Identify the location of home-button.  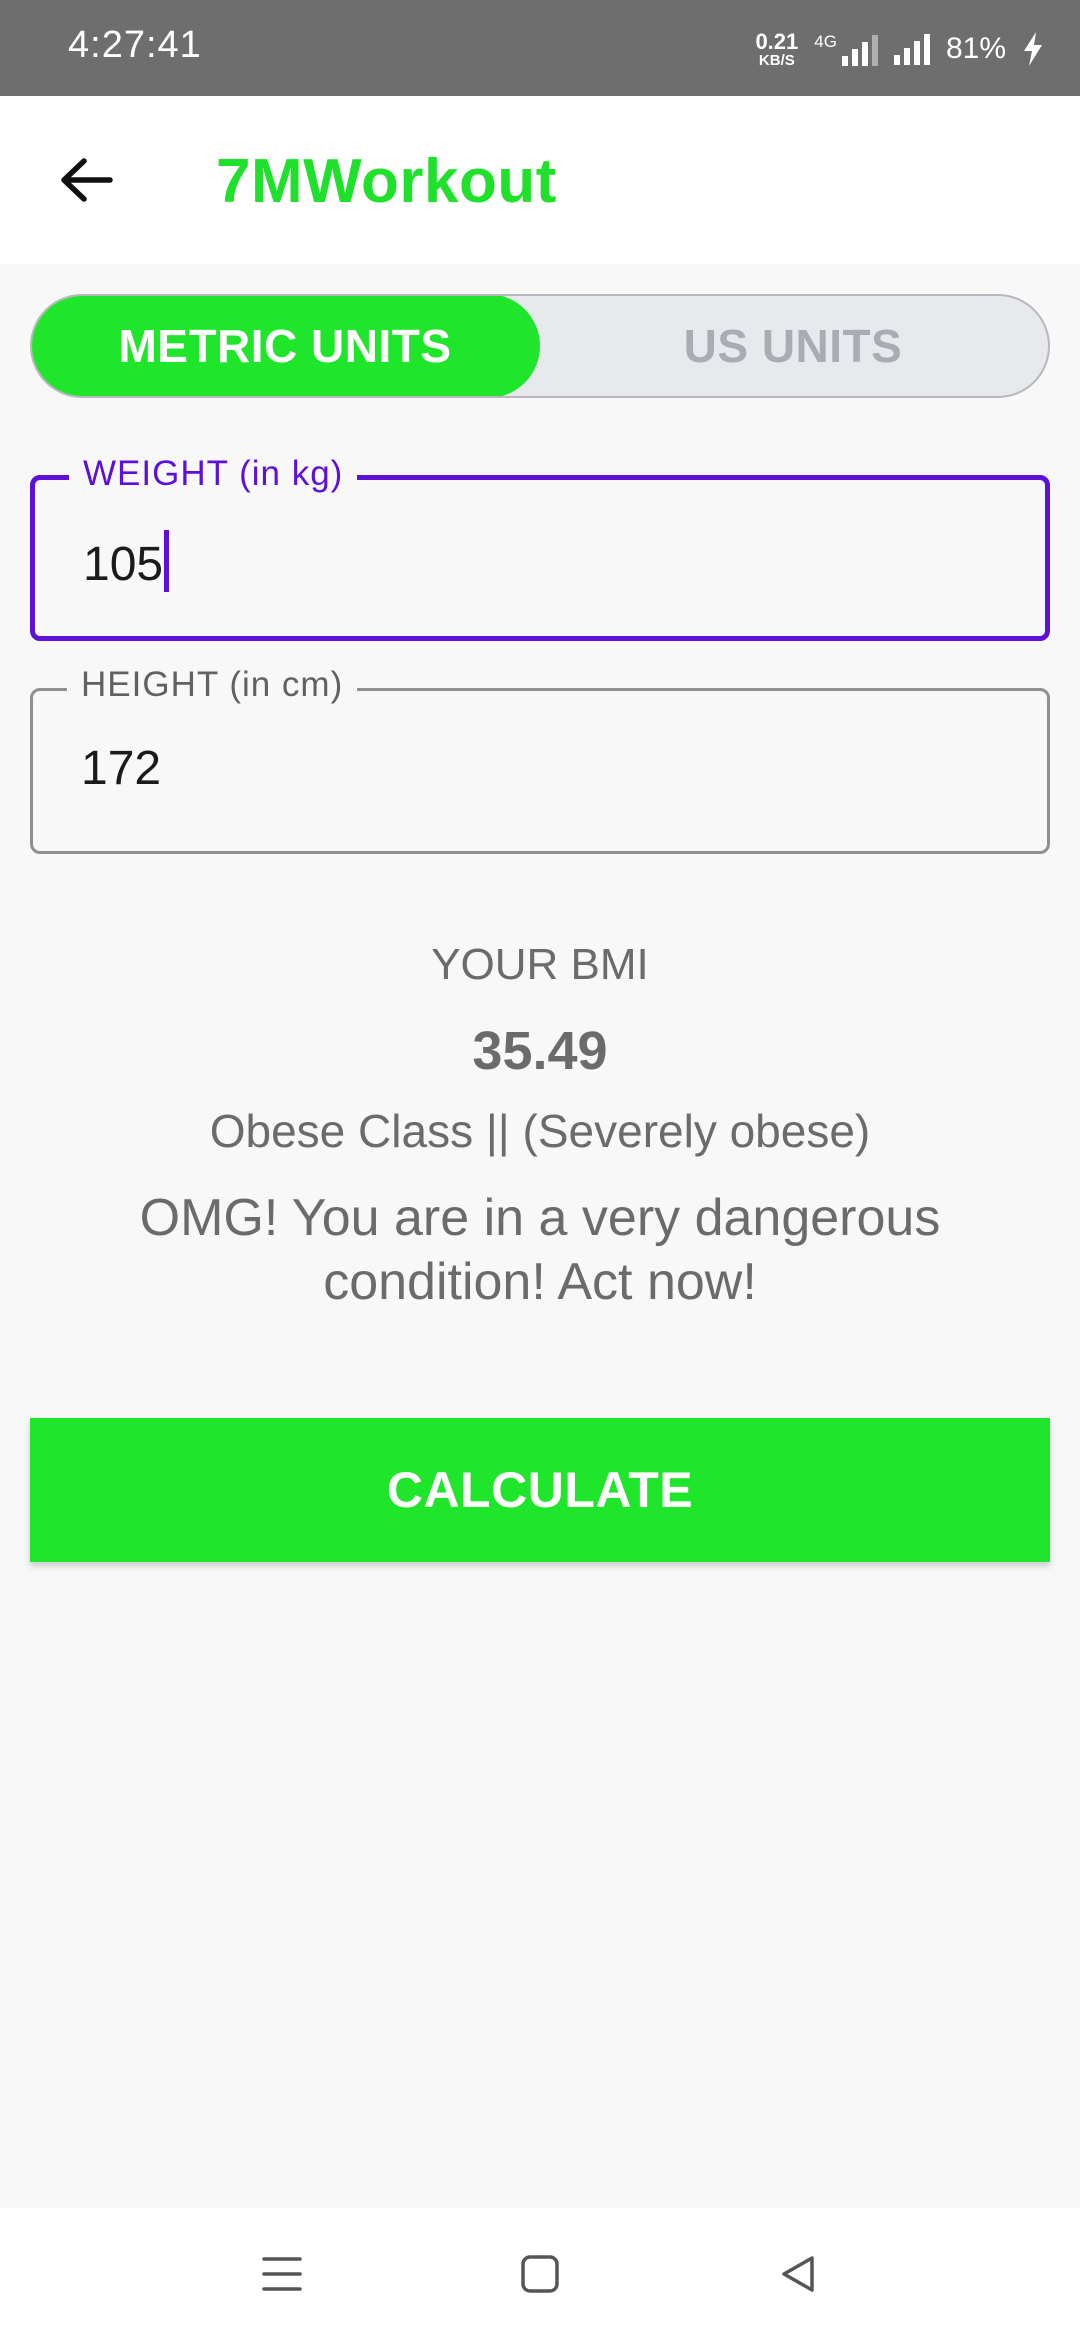
(540, 2274).